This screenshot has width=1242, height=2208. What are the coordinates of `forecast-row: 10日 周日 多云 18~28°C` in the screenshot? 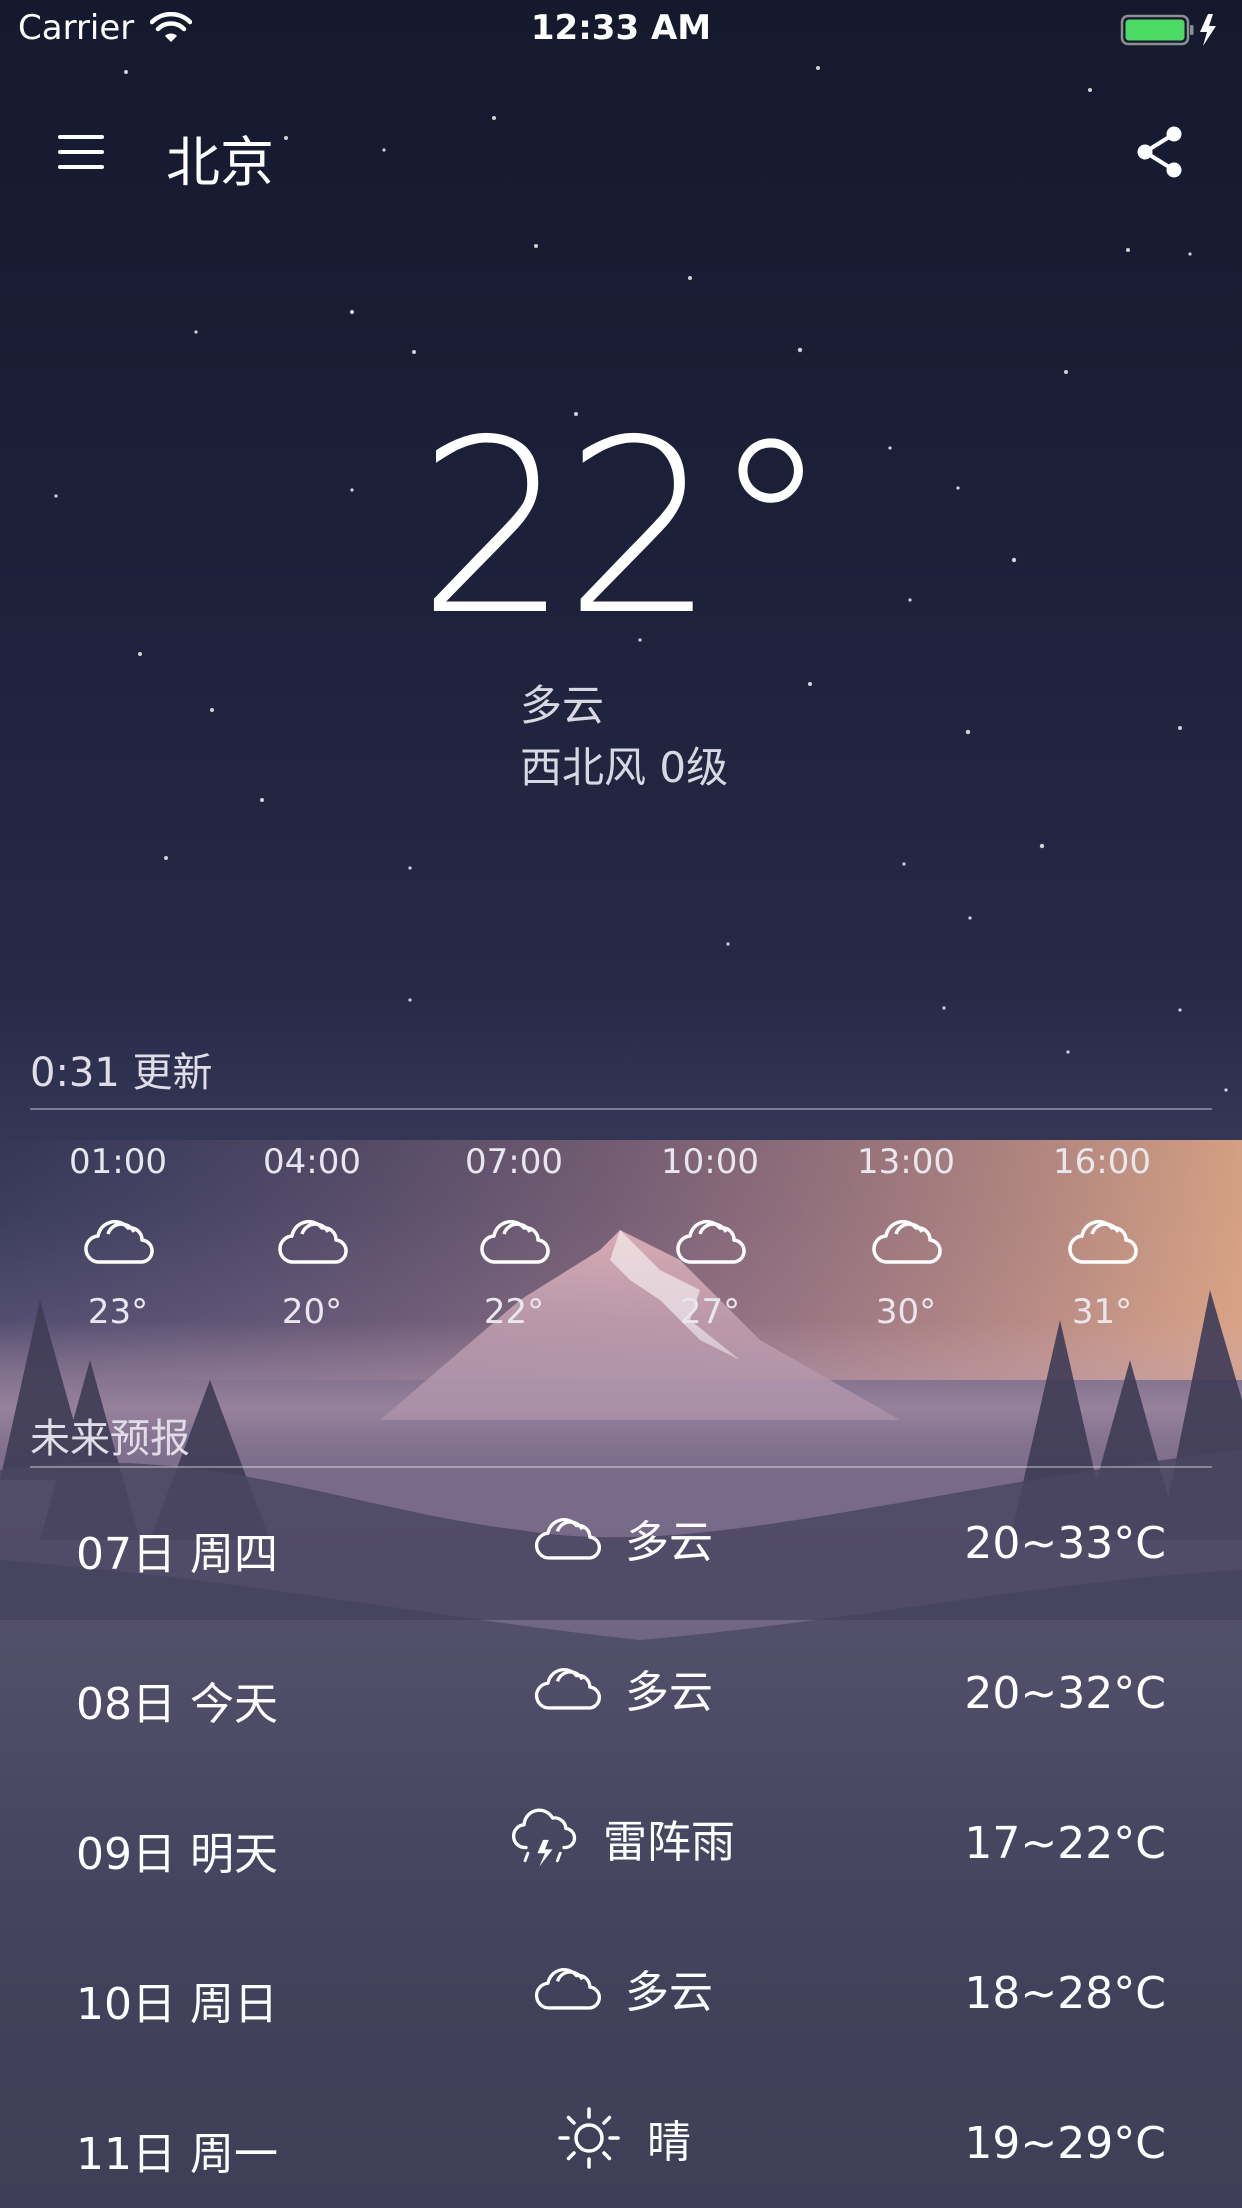 It's located at (621, 1995).